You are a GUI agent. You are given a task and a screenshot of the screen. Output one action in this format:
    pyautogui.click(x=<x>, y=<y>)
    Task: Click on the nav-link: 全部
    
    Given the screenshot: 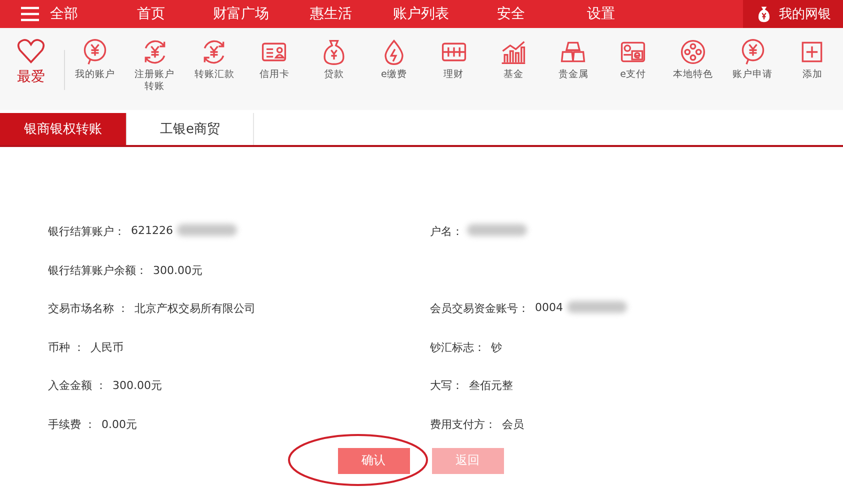 What is the action you would take?
    pyautogui.click(x=64, y=14)
    